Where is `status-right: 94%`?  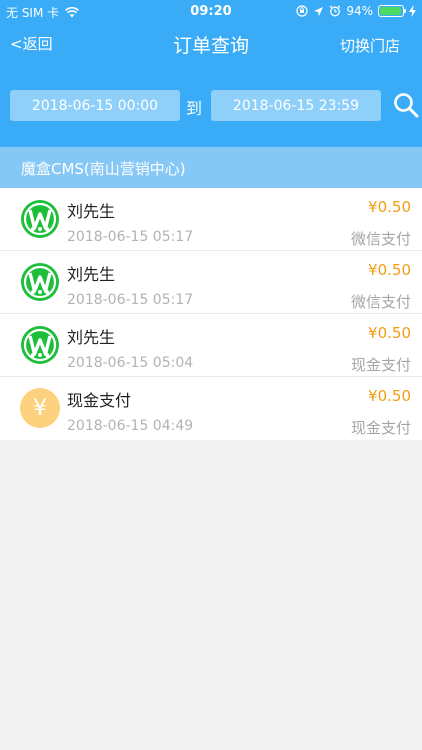
status-right: 94% is located at coordinates (356, 11).